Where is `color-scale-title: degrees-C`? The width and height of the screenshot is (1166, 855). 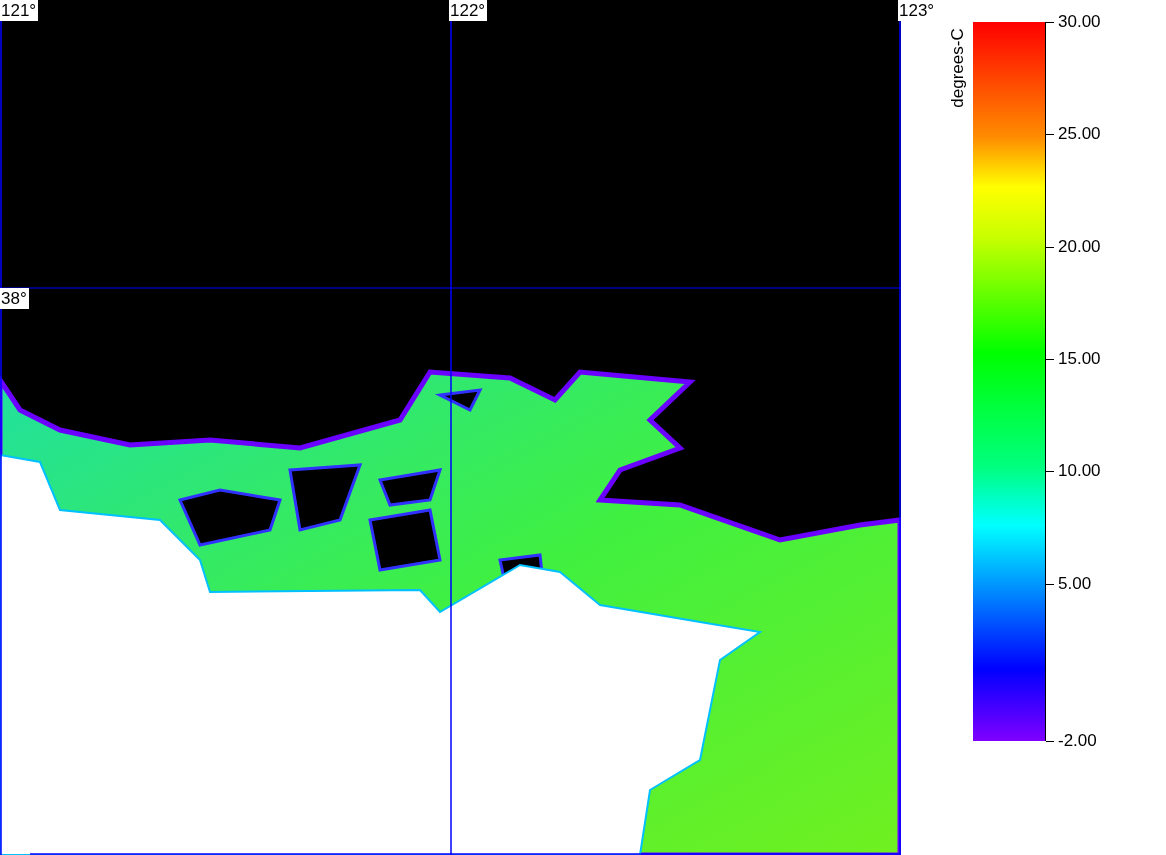 color-scale-title: degrees-C is located at coordinates (958, 68).